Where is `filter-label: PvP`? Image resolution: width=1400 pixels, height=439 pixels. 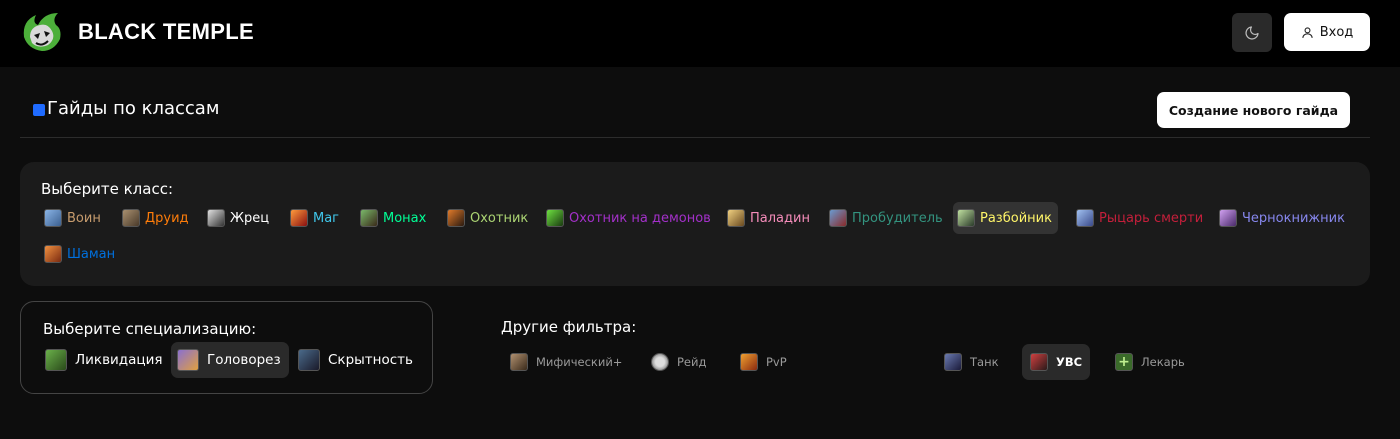 filter-label: PvP is located at coordinates (776, 362).